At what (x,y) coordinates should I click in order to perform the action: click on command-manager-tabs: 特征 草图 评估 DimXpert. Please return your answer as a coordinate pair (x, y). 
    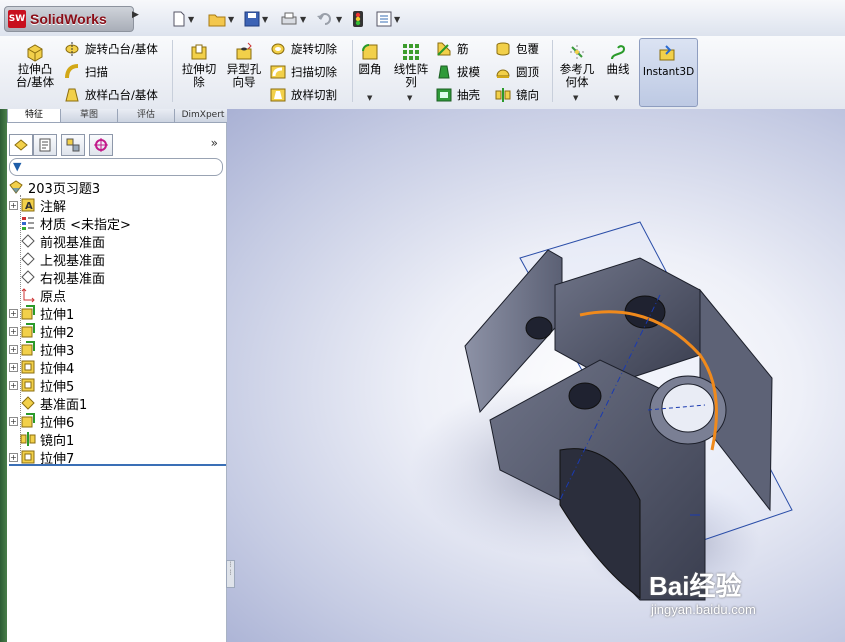
    Looking at the image, I should click on (119, 116).